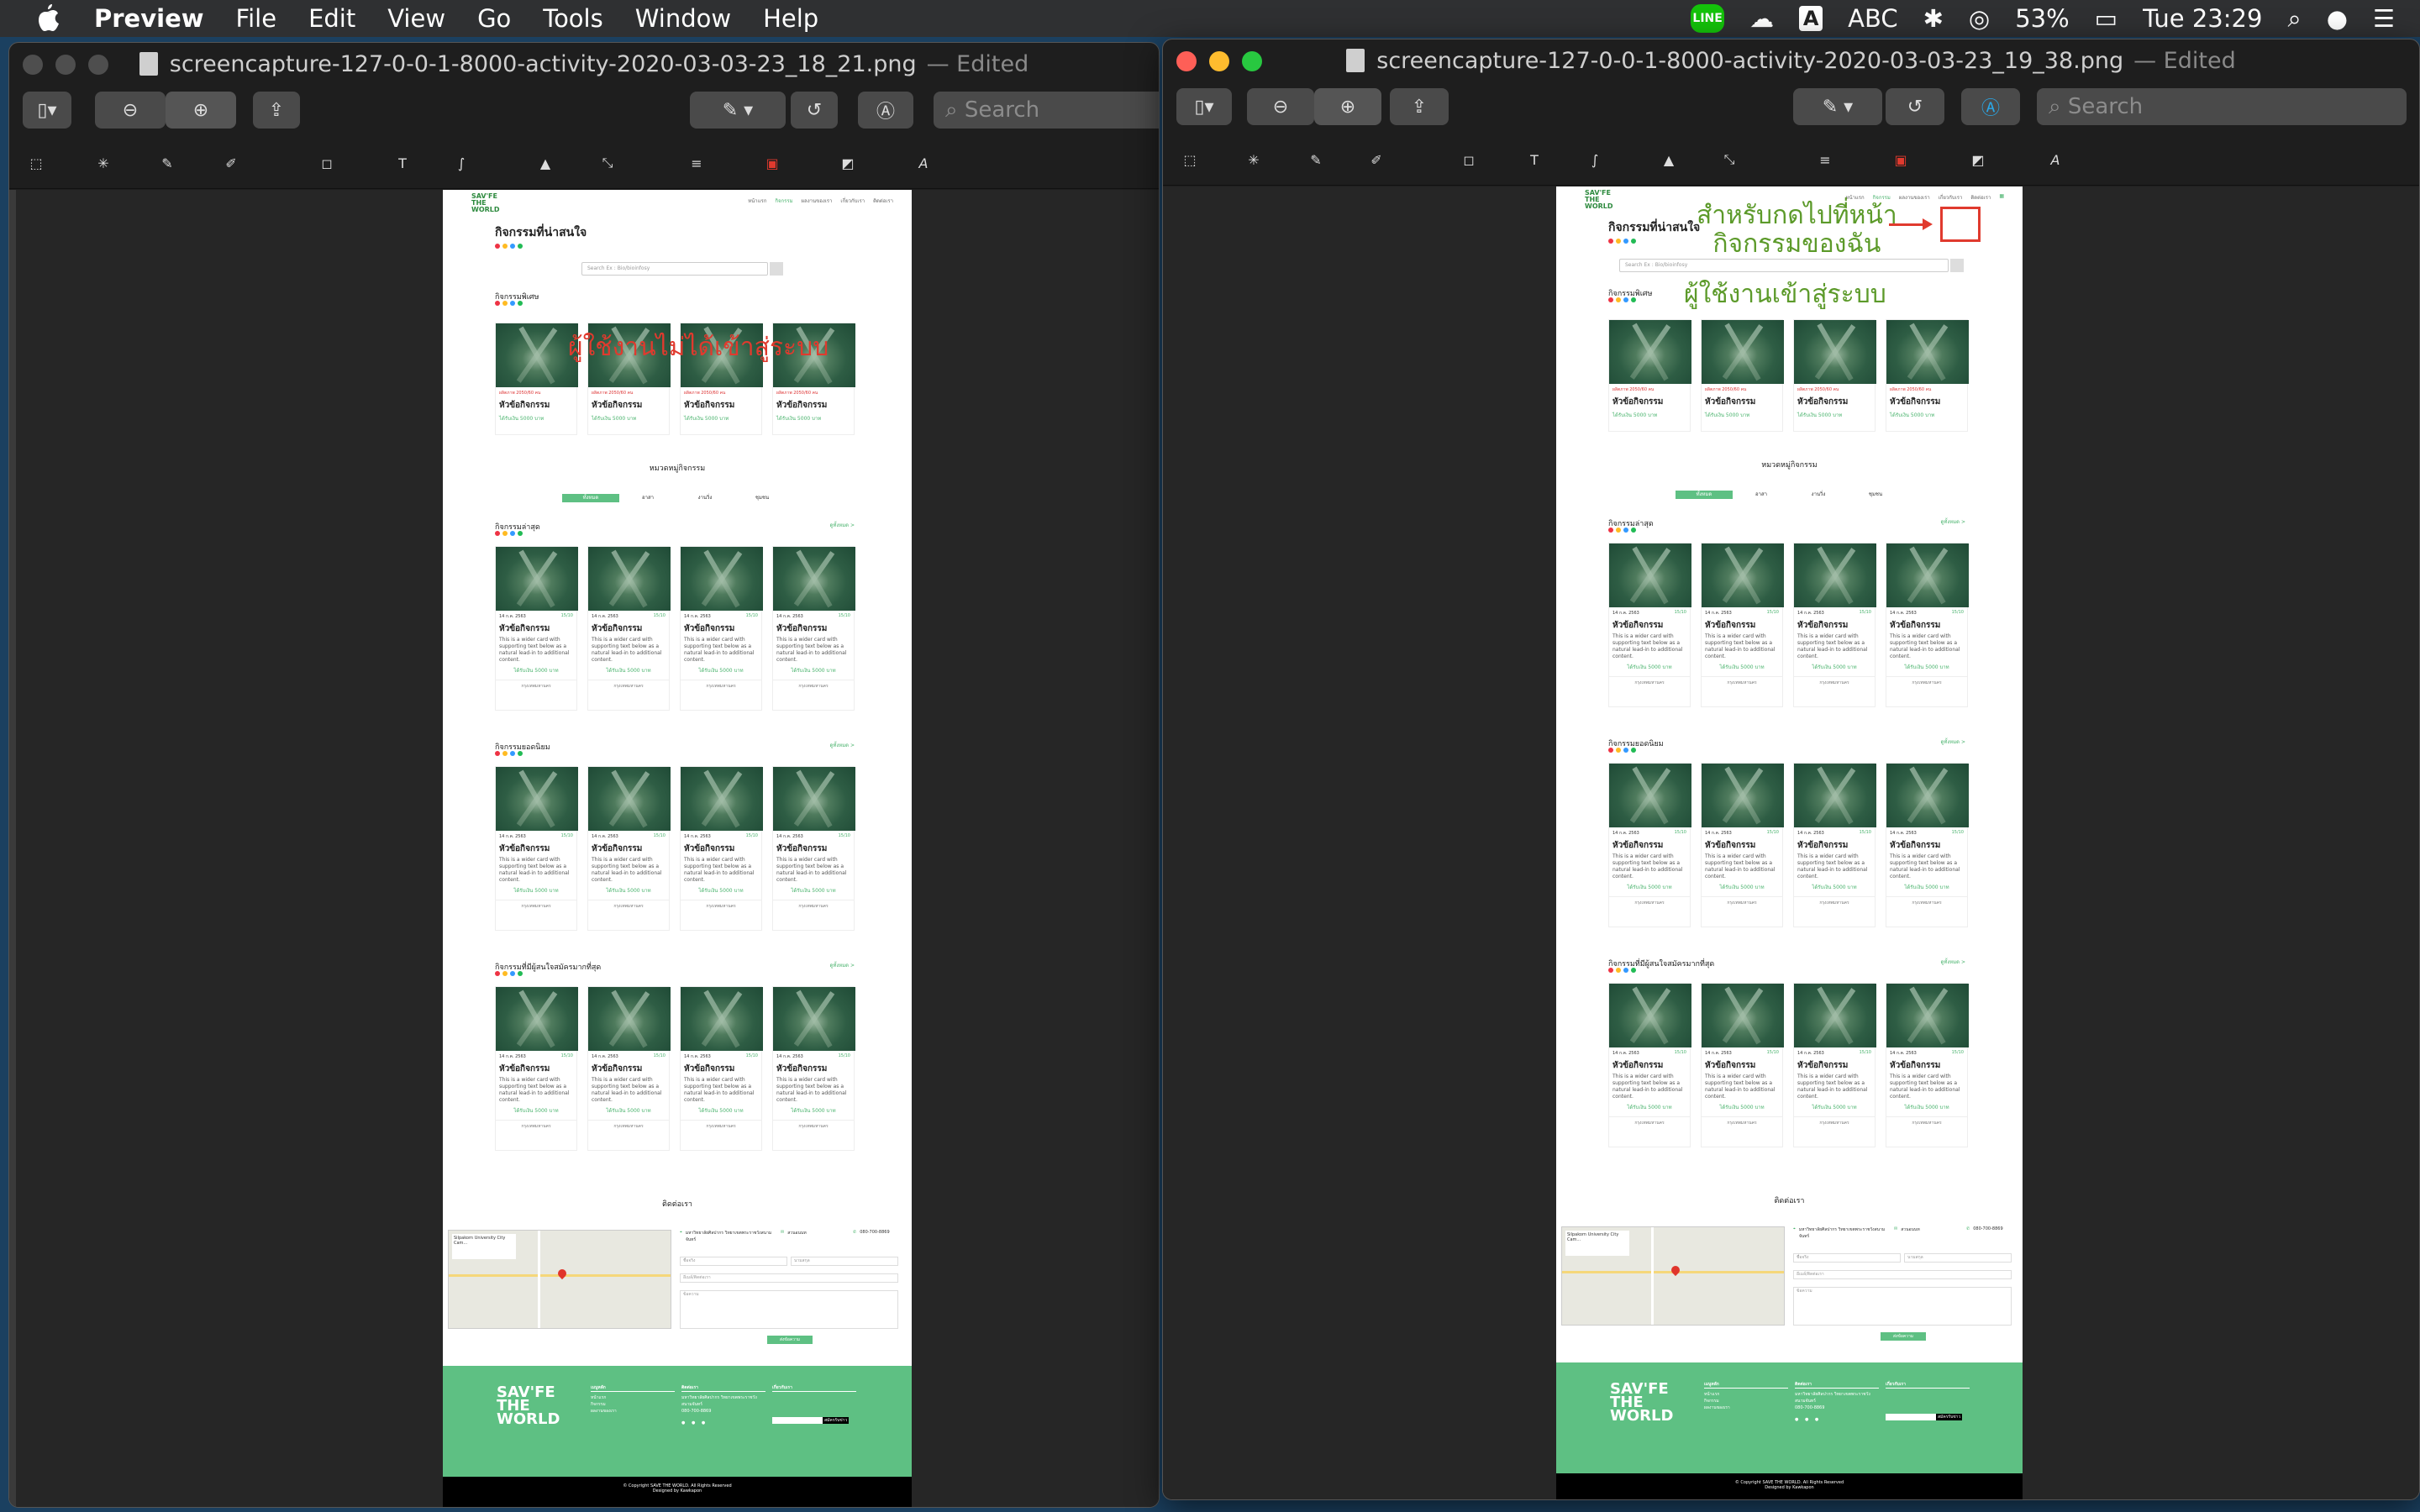 This screenshot has height=1512, width=2420. I want to click on rectangular-selection-icon: ⬚, so click(36, 163).